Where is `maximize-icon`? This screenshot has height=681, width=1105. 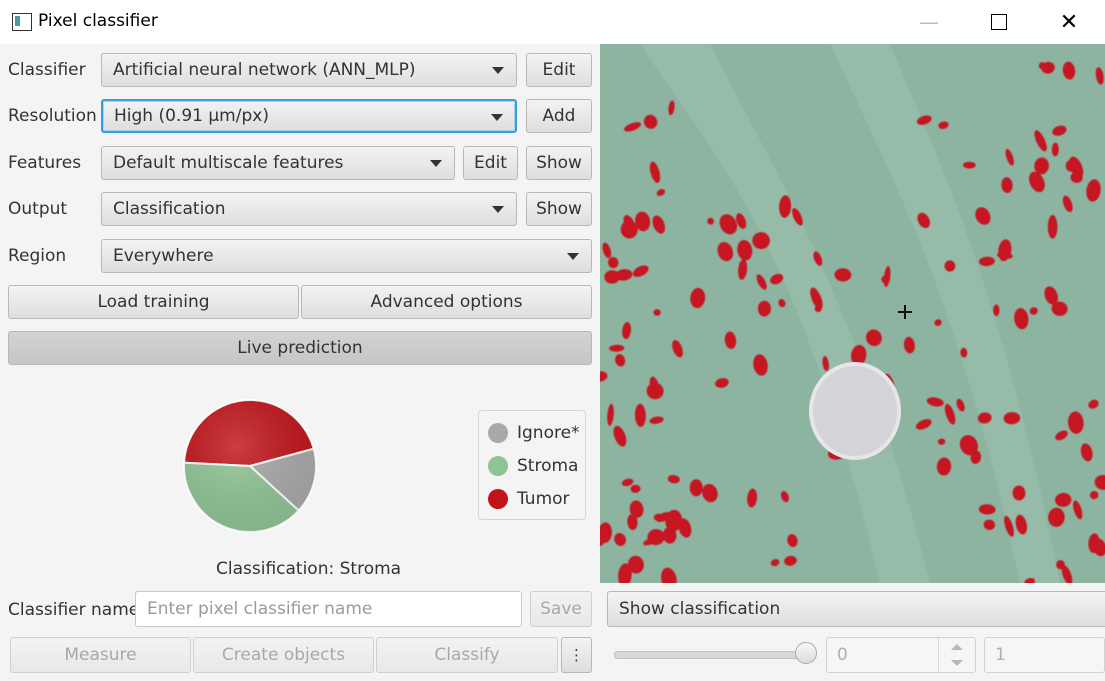 maximize-icon is located at coordinates (999, 22).